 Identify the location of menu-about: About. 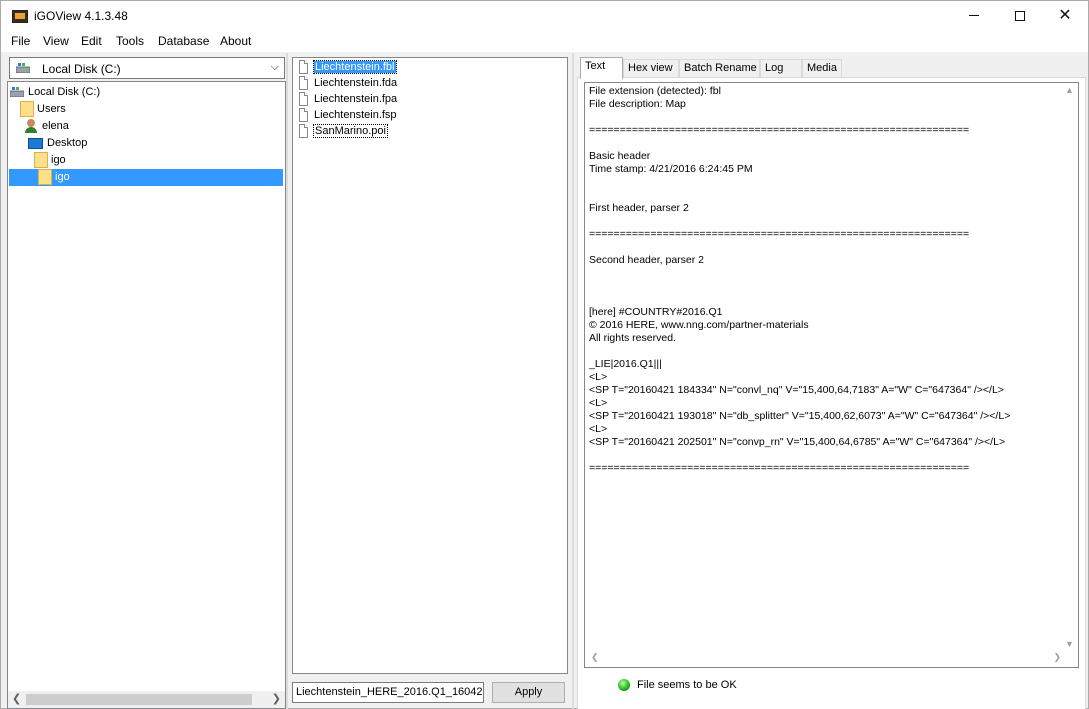
(235, 41).